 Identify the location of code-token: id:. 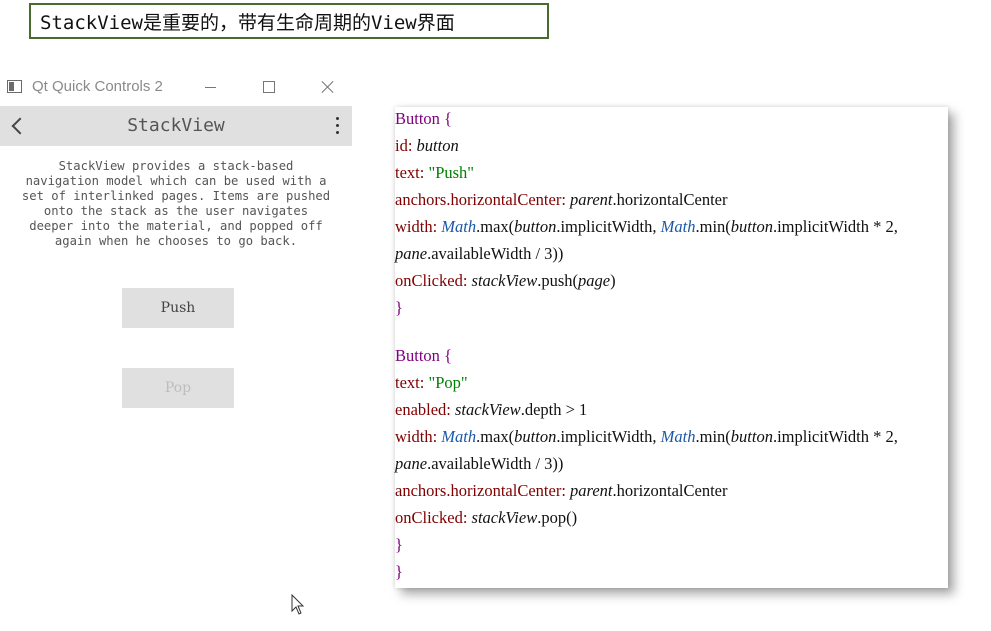
(406, 145).